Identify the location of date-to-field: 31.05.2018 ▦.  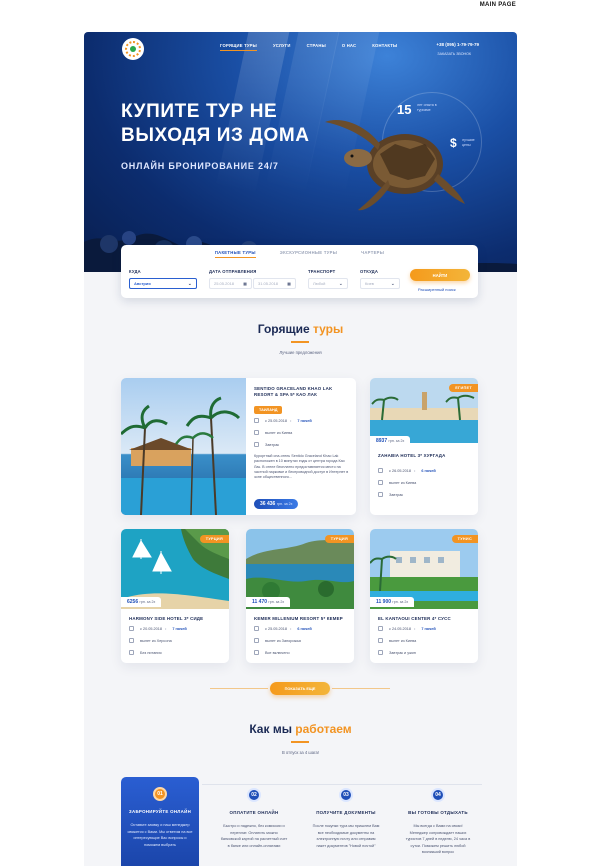
(274, 283).